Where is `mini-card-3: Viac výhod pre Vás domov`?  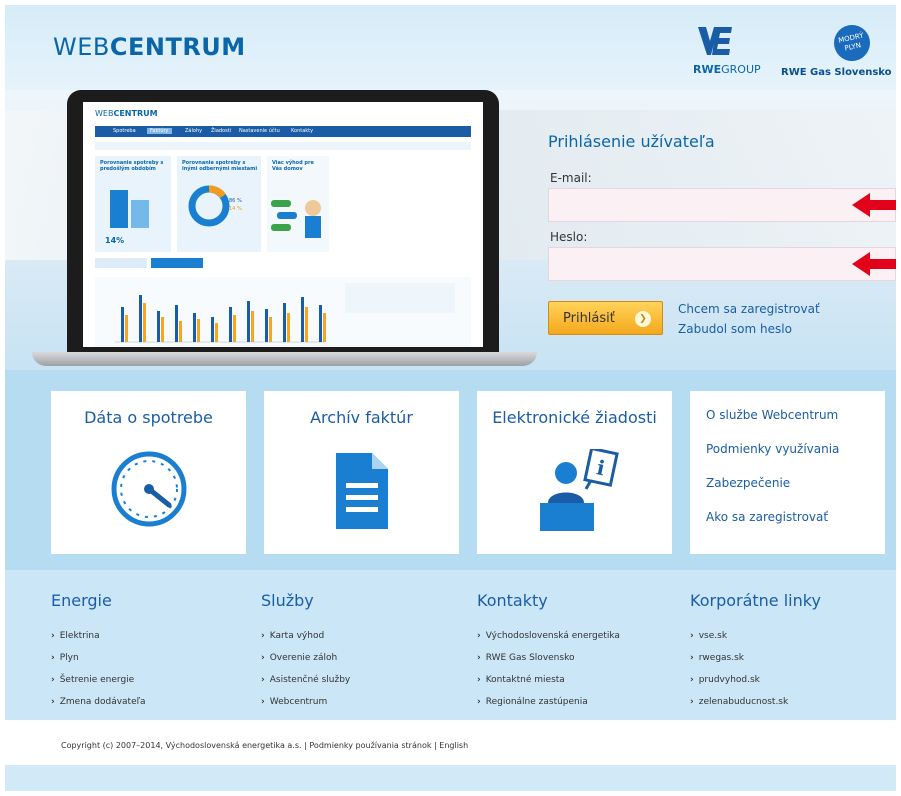
mini-card-3: Viac výhod pre Vás domov is located at coordinates (298, 204).